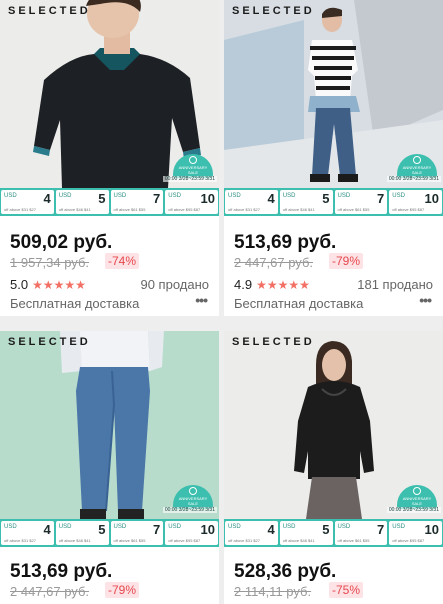  I want to click on discount-badge: -74%, so click(122, 261).